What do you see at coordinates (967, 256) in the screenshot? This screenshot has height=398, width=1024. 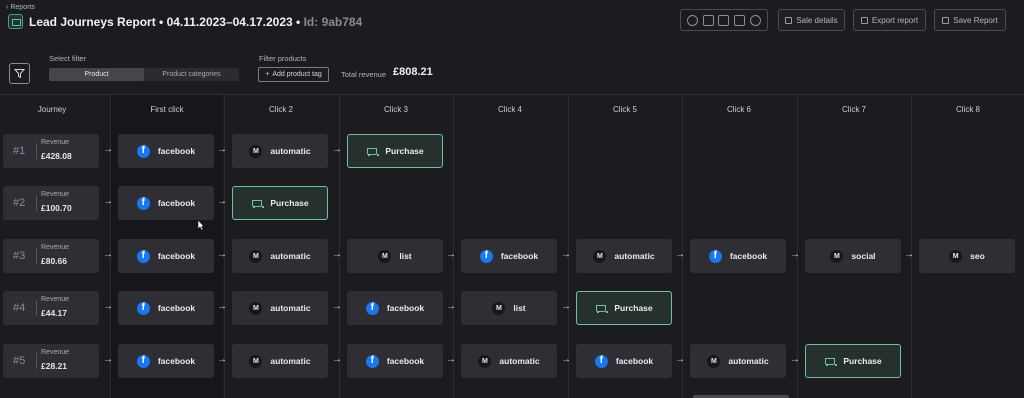 I see `journey-step-channel: Mseo` at bounding box center [967, 256].